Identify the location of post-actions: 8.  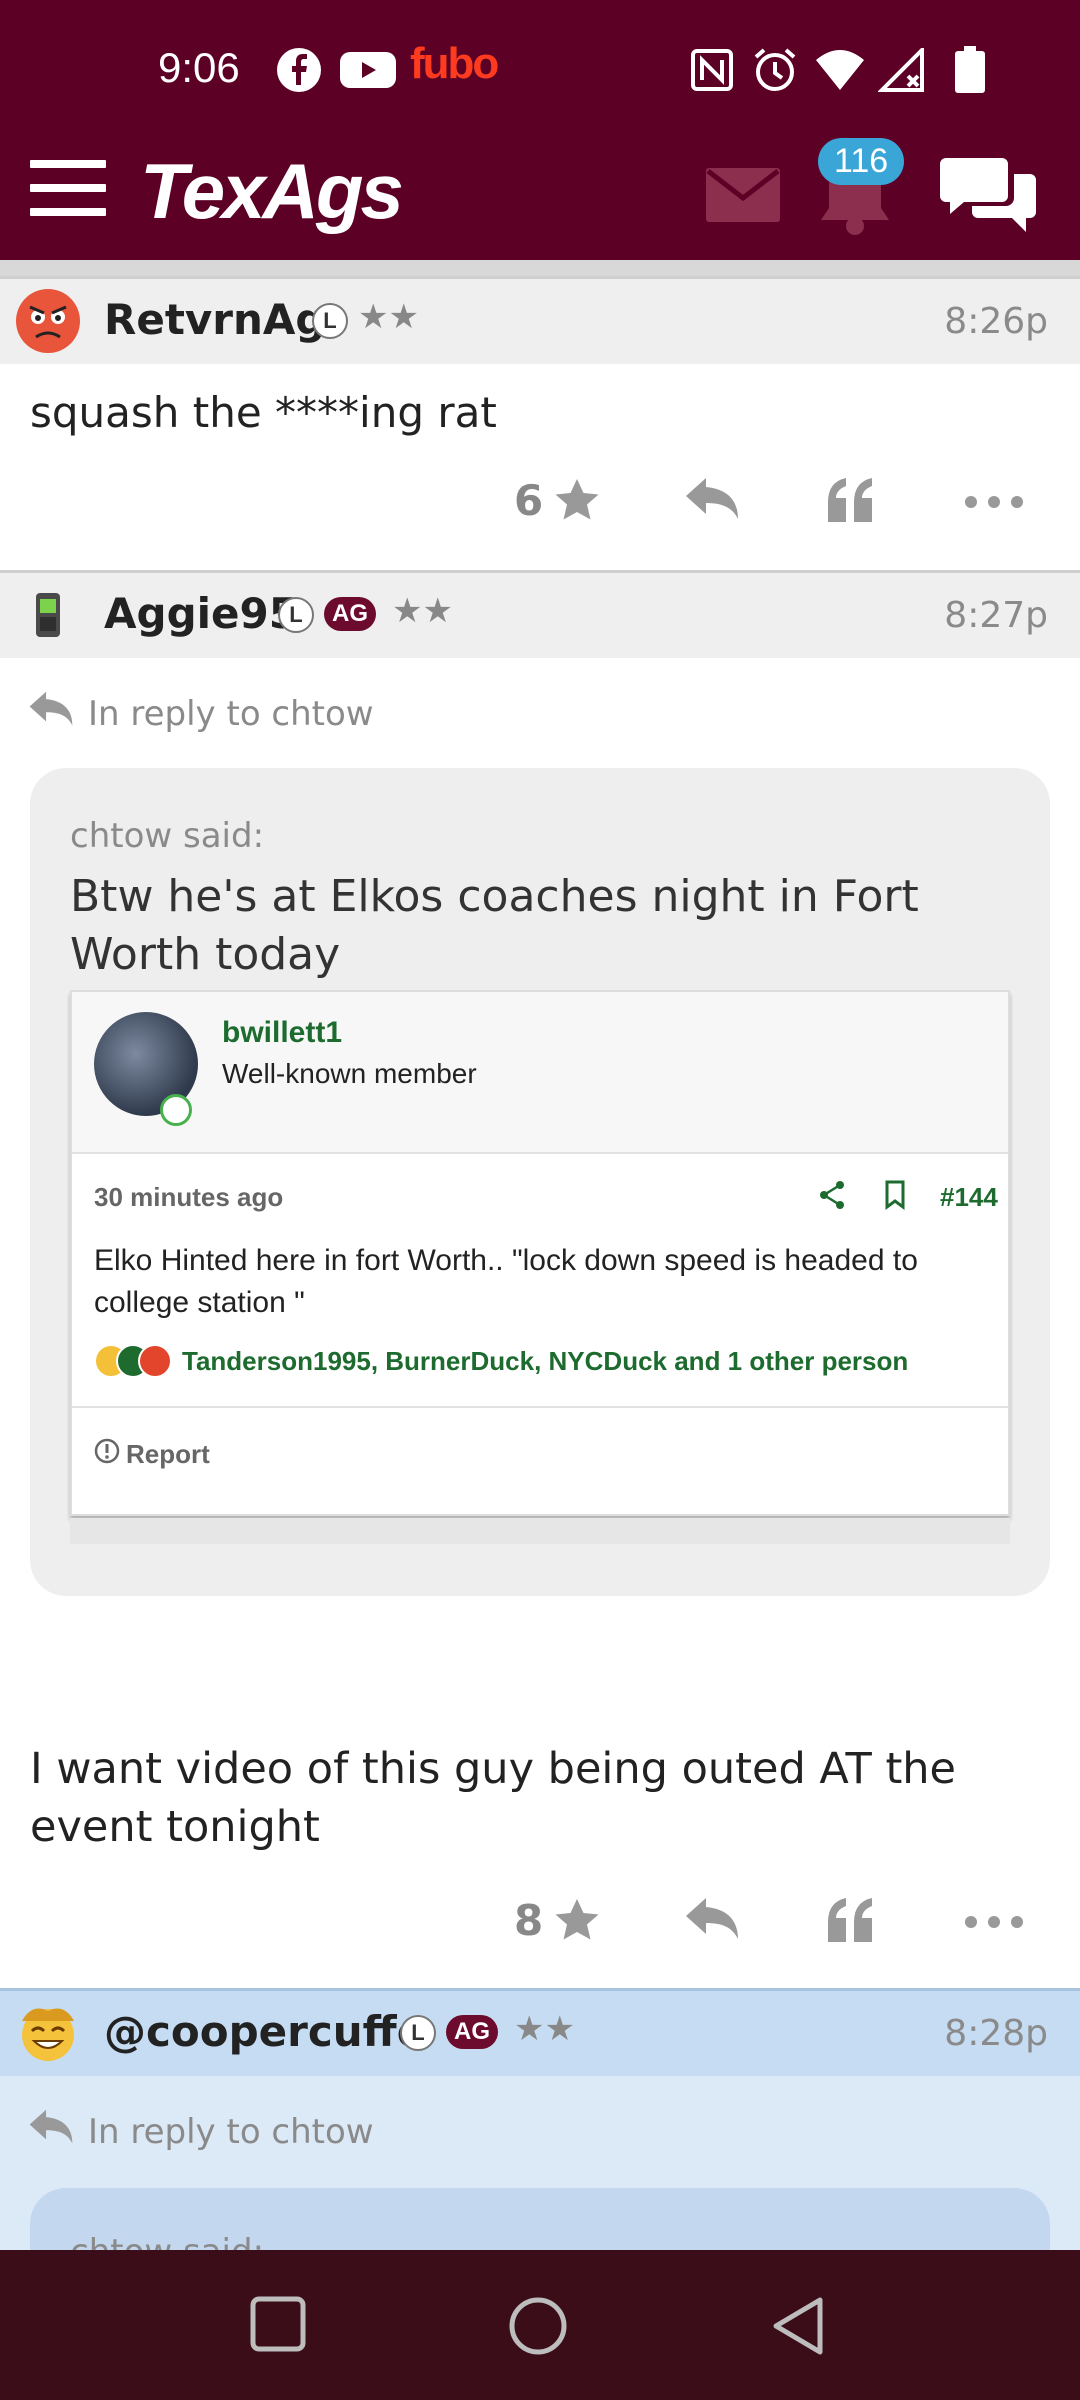
(540, 1925).